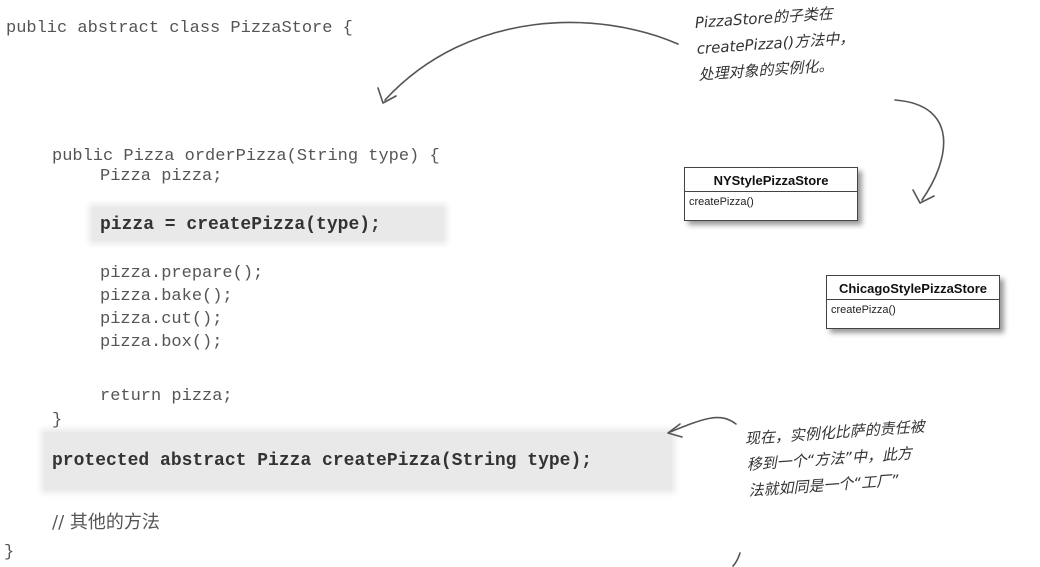  Describe the element at coordinates (736, 559) in the screenshot. I see `bottom-tick` at that location.